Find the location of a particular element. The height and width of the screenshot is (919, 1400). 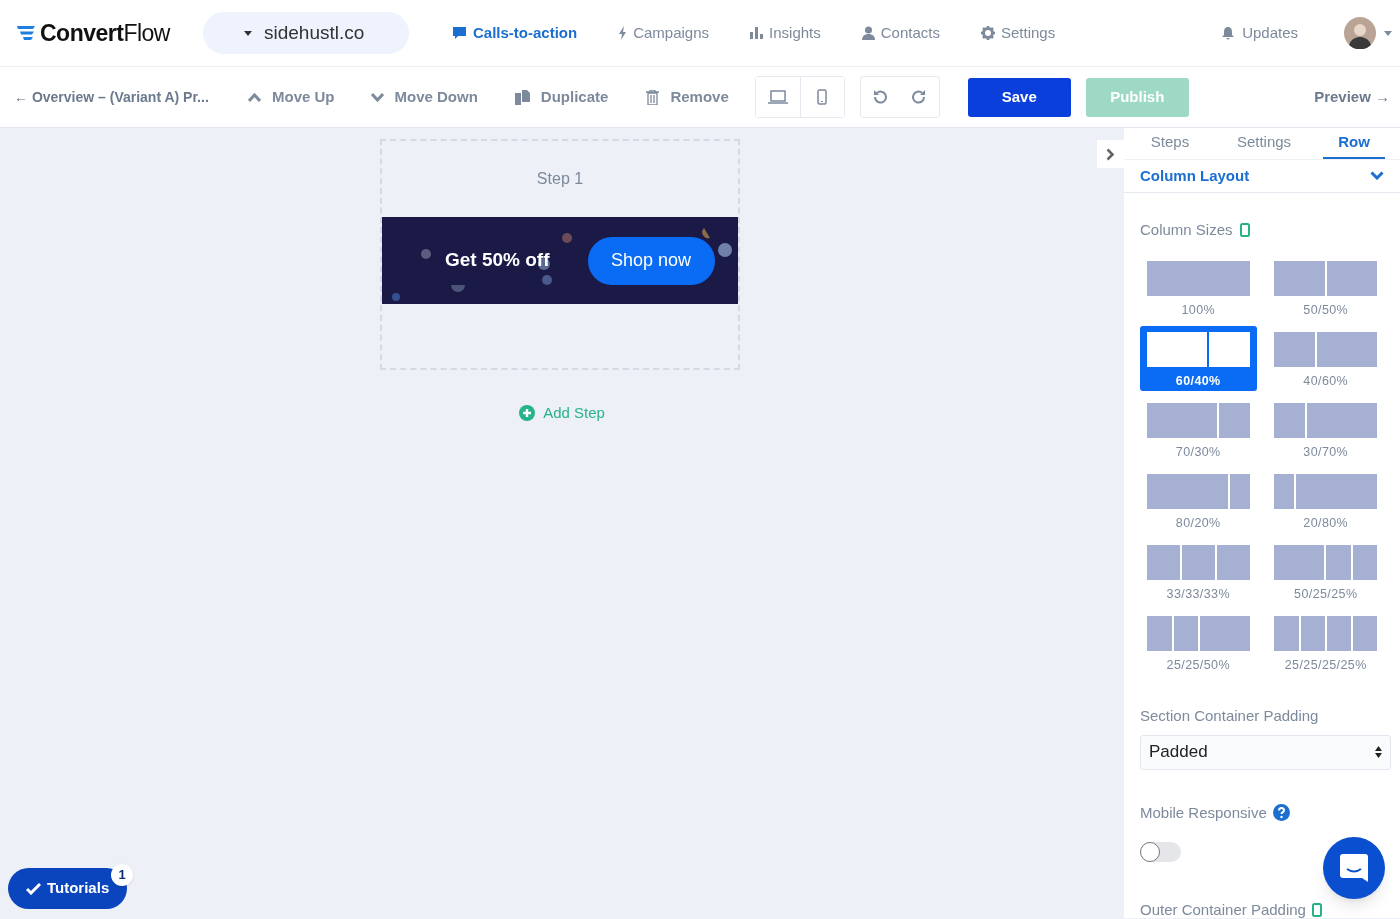

nav-tab: Insights is located at coordinates (785, 33).